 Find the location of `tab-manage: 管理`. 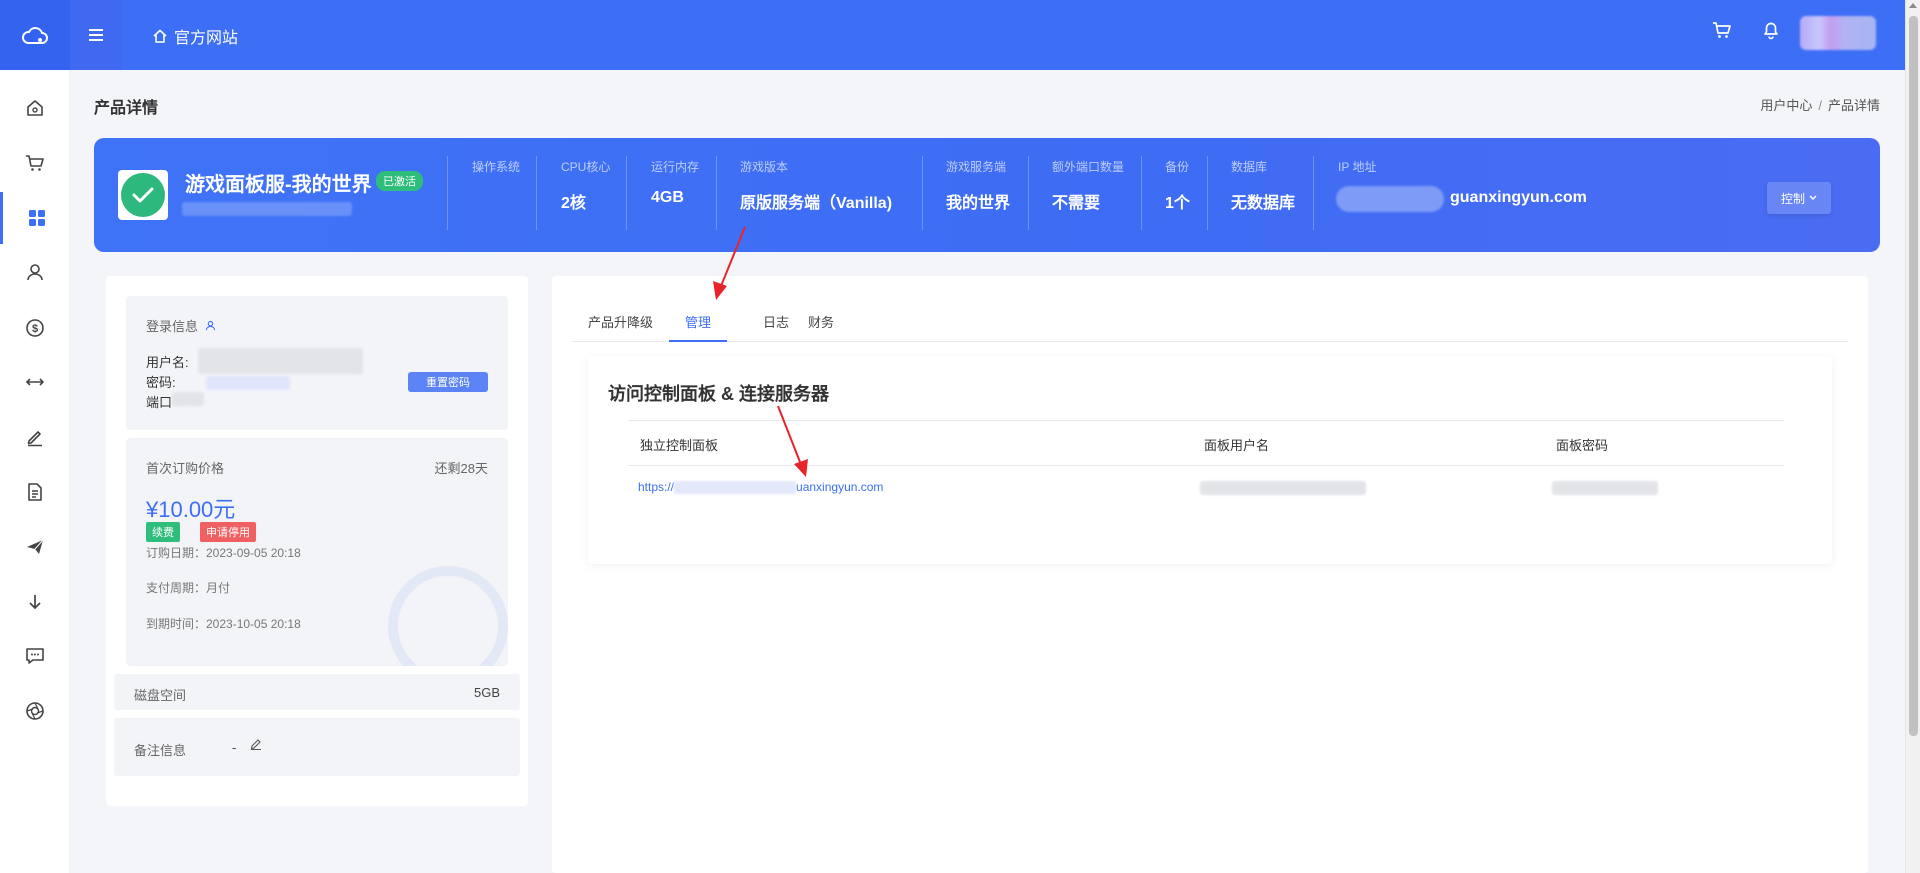

tab-manage: 管理 is located at coordinates (698, 327).